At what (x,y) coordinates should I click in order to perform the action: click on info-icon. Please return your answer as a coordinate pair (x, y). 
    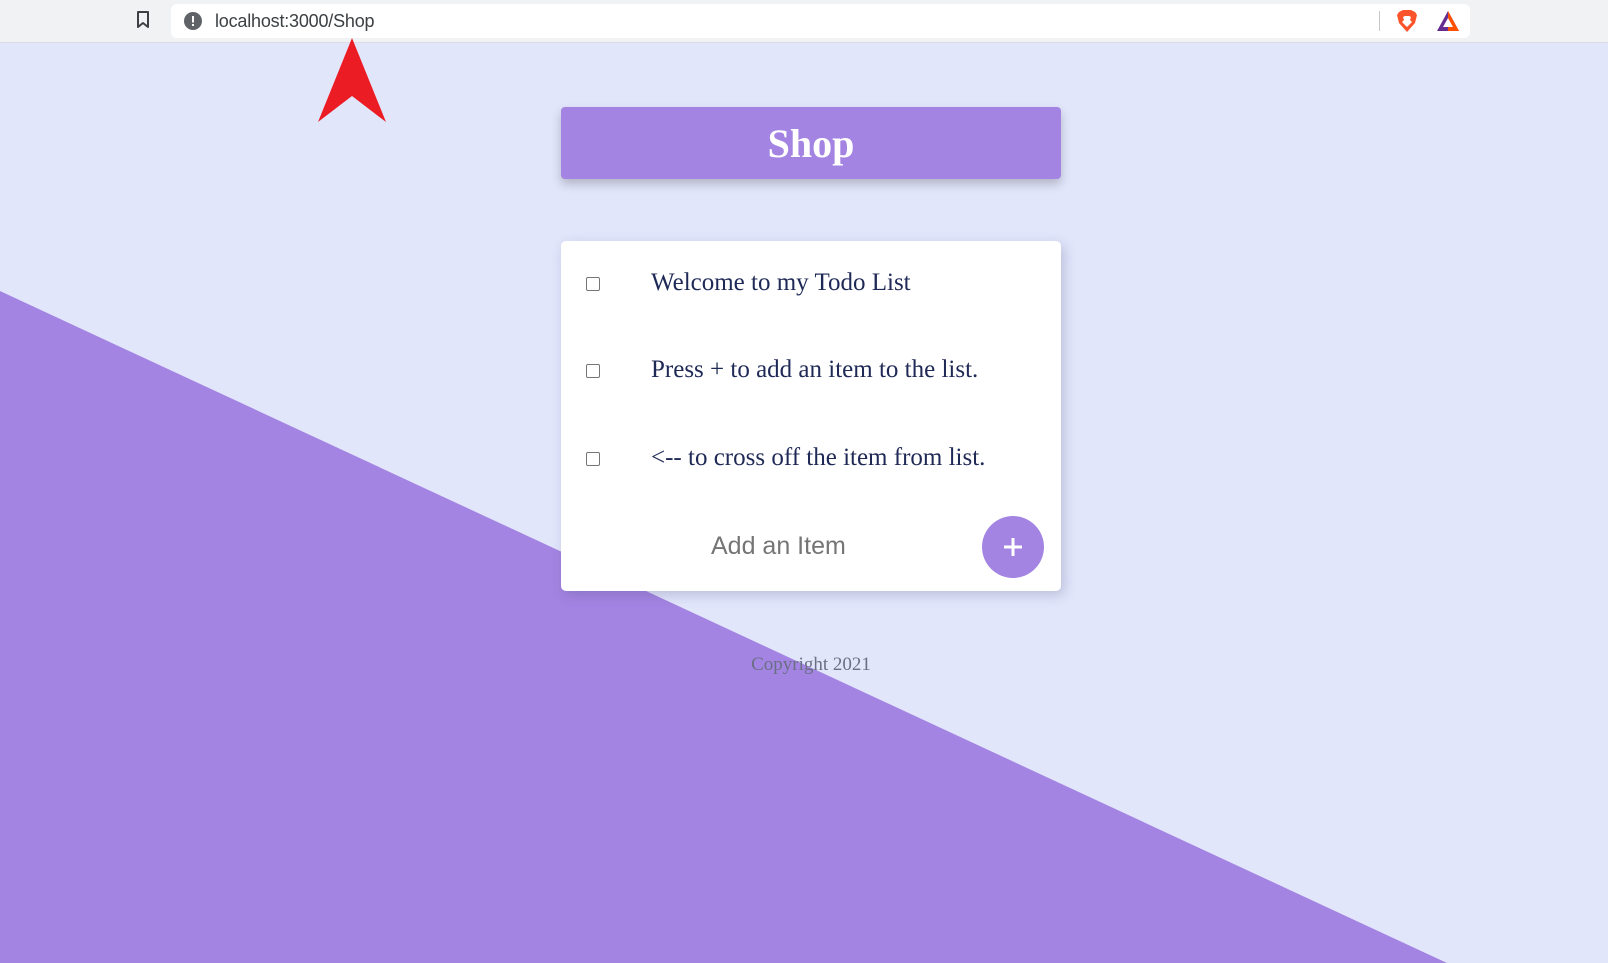
    Looking at the image, I should click on (193, 21).